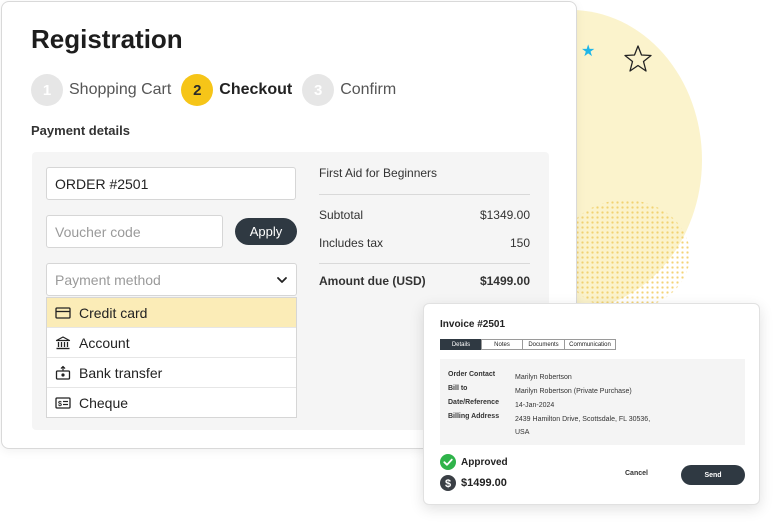 This screenshot has width=778, height=525. I want to click on detail-value: 14-Jan-2024, so click(535, 405).